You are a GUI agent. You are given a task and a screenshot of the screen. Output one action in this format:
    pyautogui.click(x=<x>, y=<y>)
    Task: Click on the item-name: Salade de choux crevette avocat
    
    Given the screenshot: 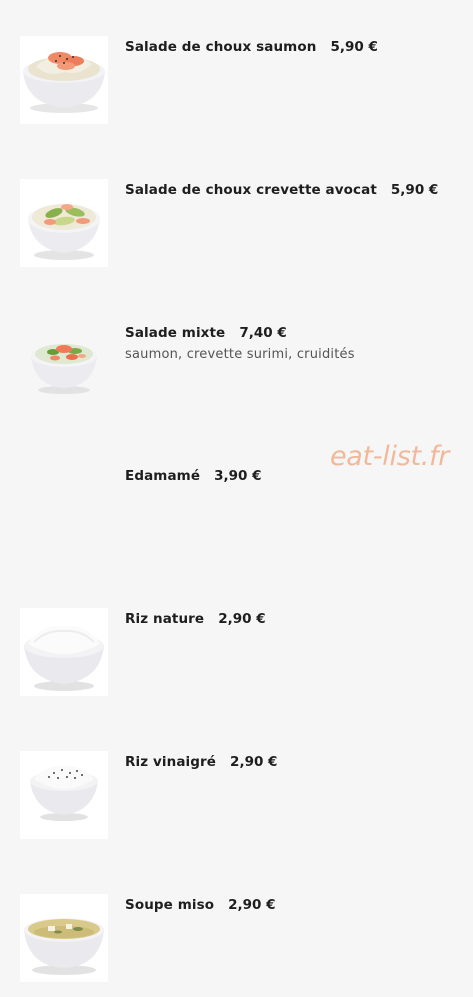 What is the action you would take?
    pyautogui.click(x=251, y=190)
    